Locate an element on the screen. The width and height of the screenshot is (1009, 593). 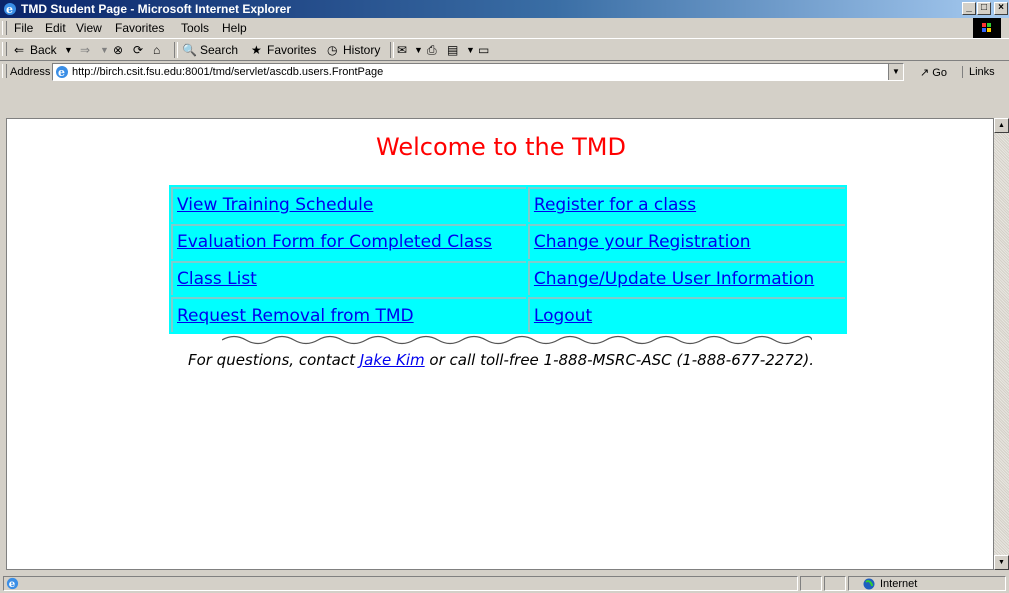
table-cell: Change/Update User Information is located at coordinates (686, 278).